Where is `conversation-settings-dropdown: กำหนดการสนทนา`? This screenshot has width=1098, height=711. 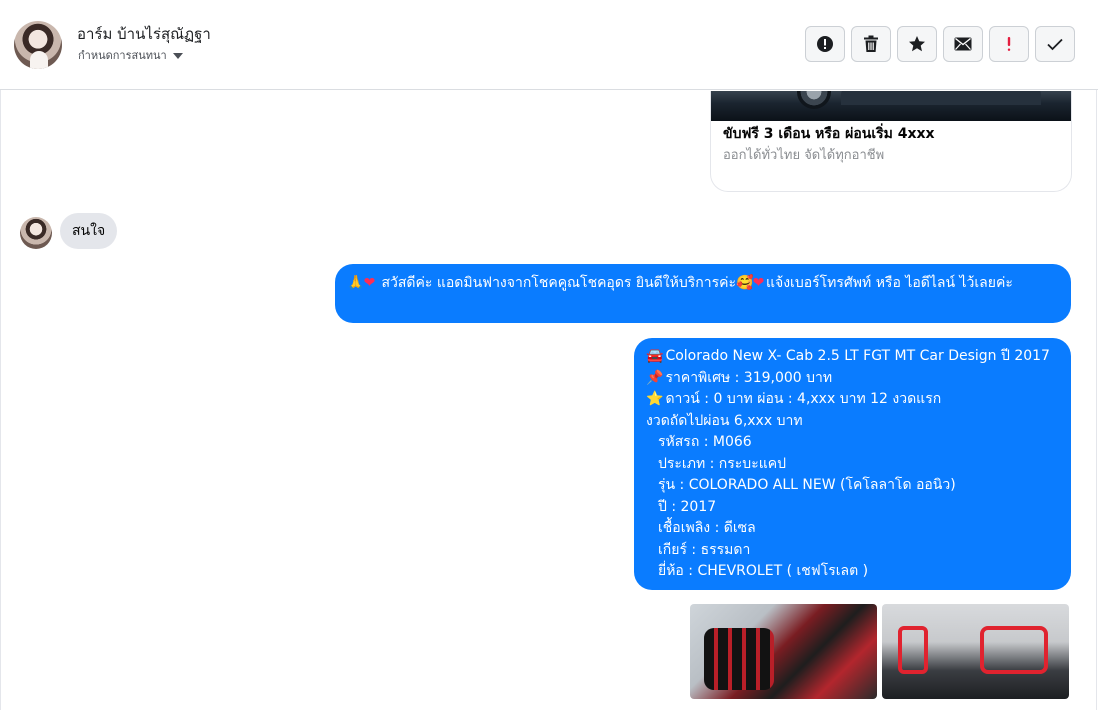
conversation-settings-dropdown: กำหนดการสนทนา is located at coordinates (130, 55).